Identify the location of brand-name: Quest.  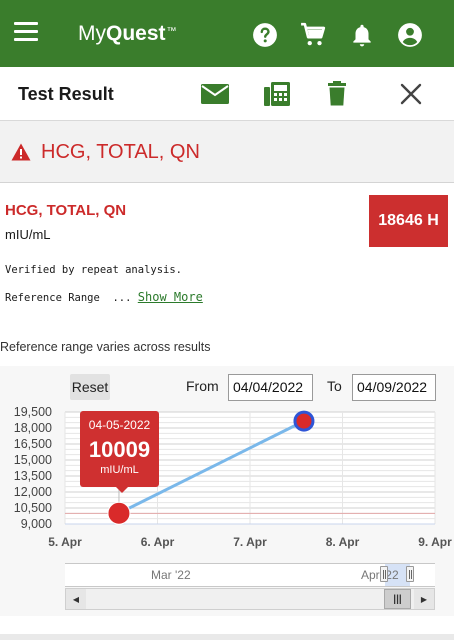
(136, 33).